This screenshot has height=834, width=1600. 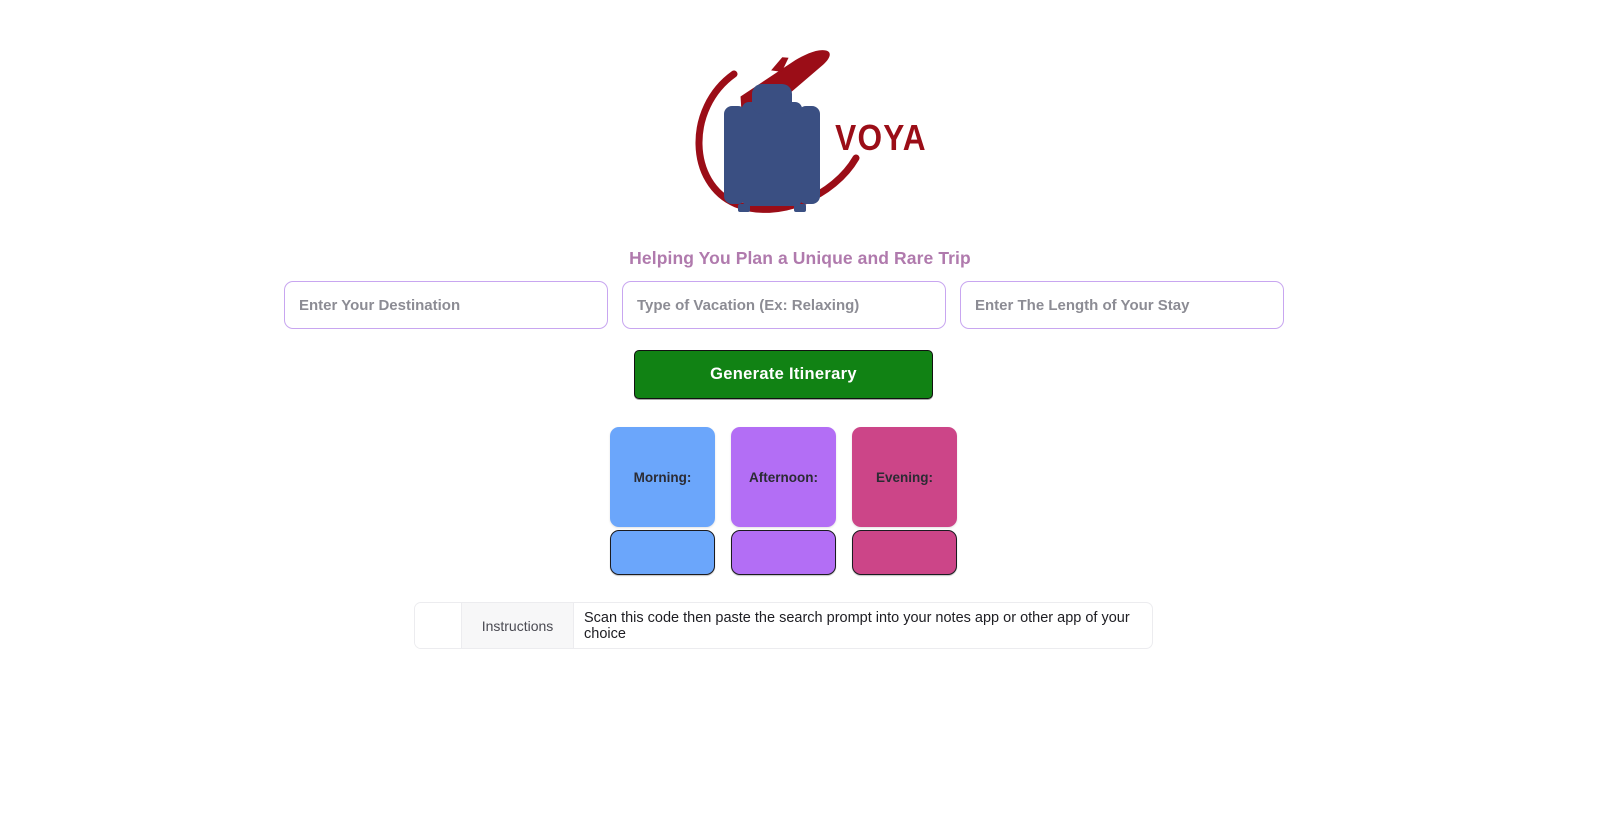 What do you see at coordinates (810, 131) in the screenshot?
I see `airplane-suitcase-logo-icon: VOYAGERAI` at bounding box center [810, 131].